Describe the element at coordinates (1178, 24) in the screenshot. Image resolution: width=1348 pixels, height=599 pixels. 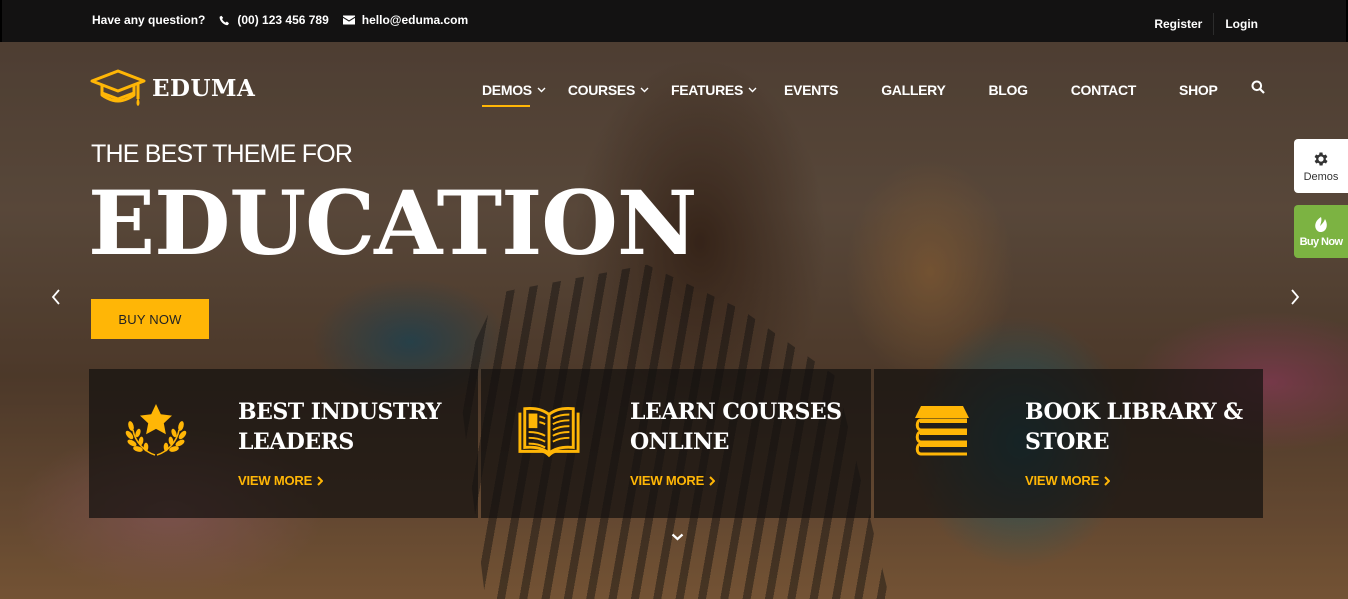
I see `register-link: Register` at that location.